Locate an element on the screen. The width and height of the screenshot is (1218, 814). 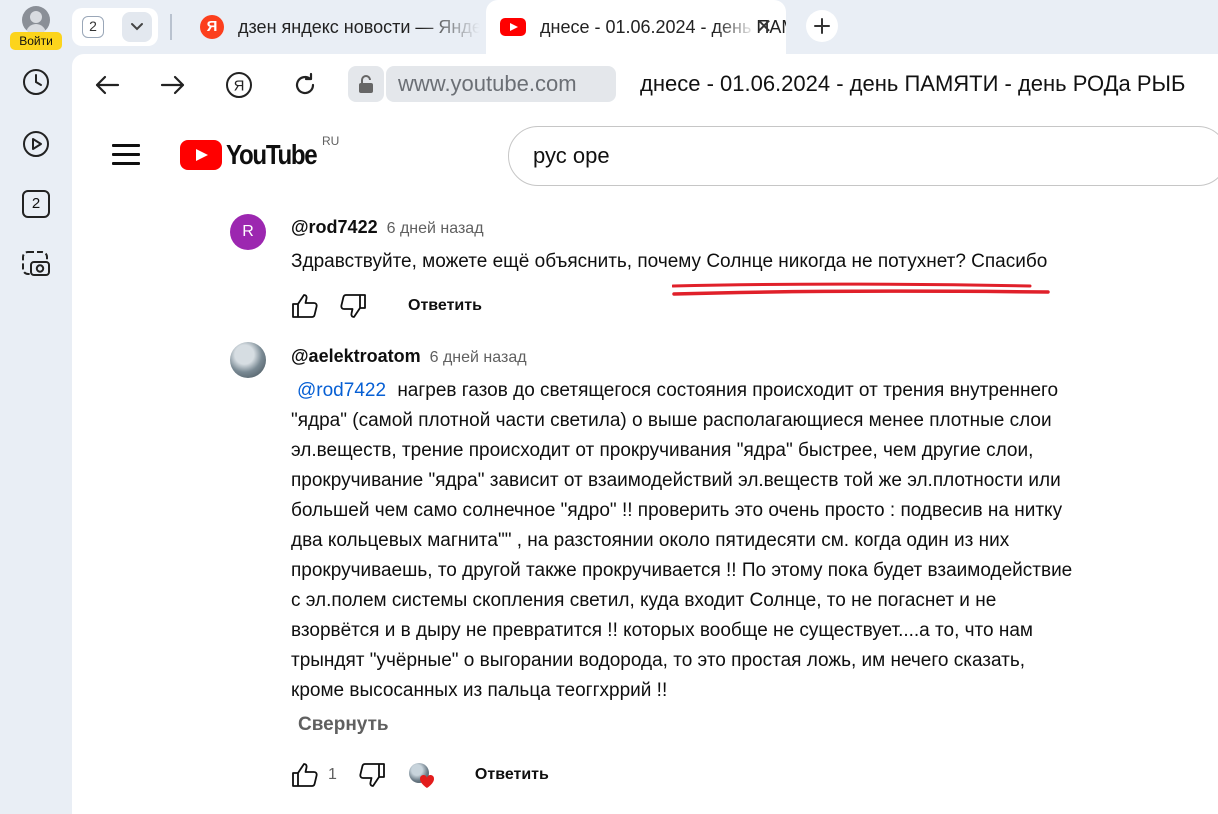
browser-sidebar: Войти 2 is located at coordinates (36, 407).